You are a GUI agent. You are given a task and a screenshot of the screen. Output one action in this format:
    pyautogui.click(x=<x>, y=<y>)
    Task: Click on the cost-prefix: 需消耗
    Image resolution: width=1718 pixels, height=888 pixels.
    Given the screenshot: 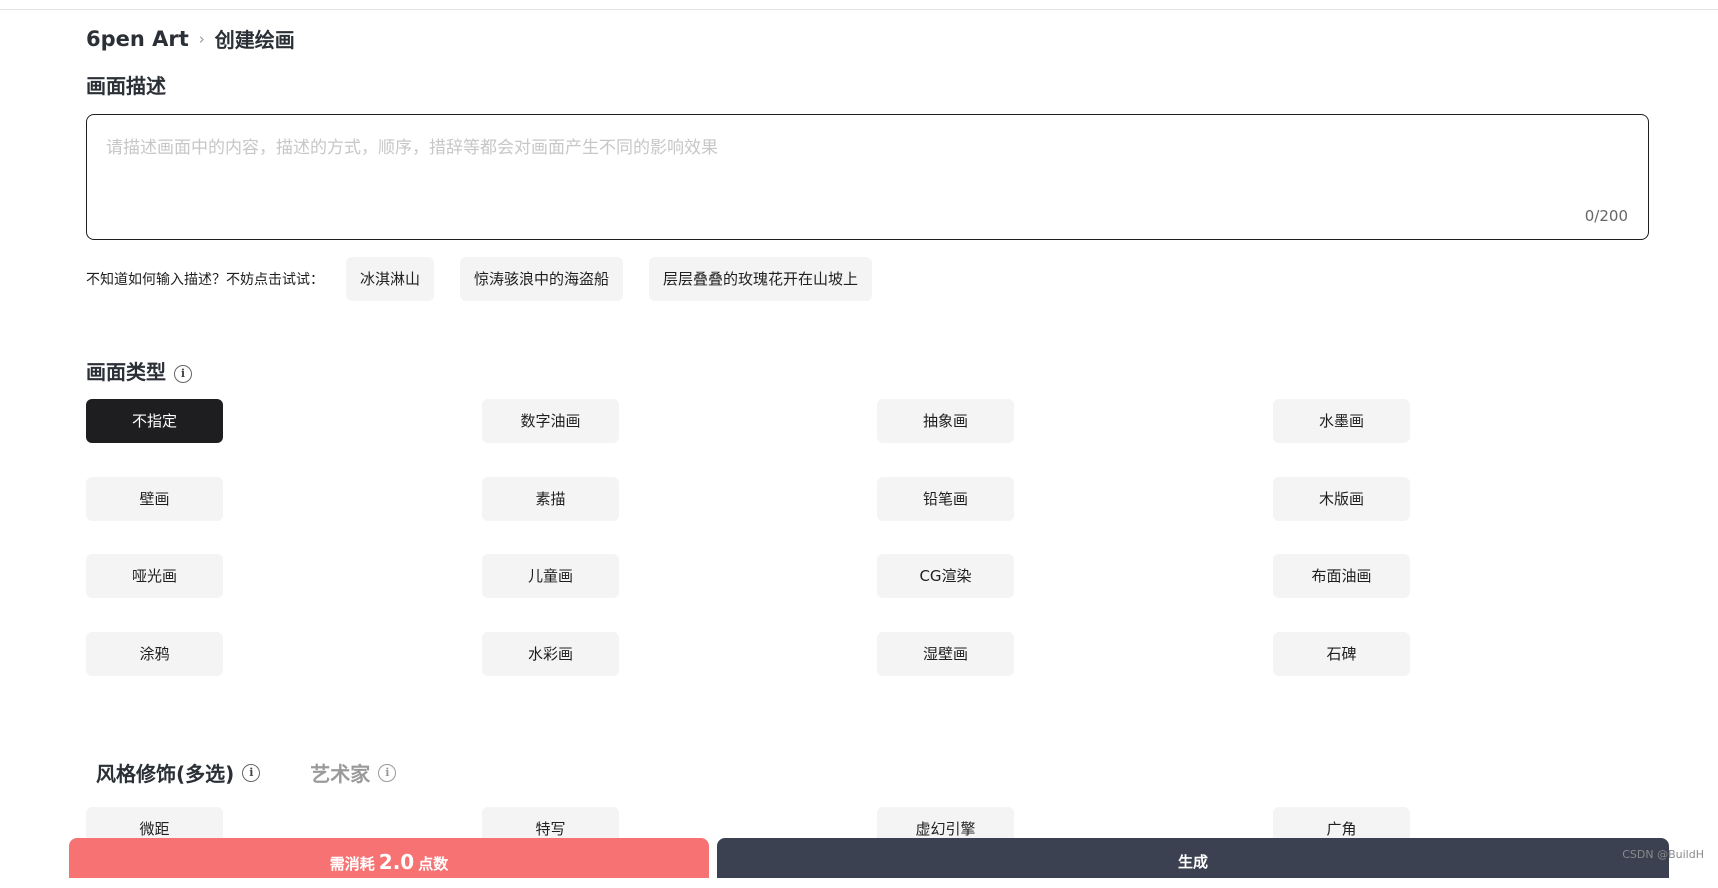 What is the action you would take?
    pyautogui.click(x=352, y=864)
    